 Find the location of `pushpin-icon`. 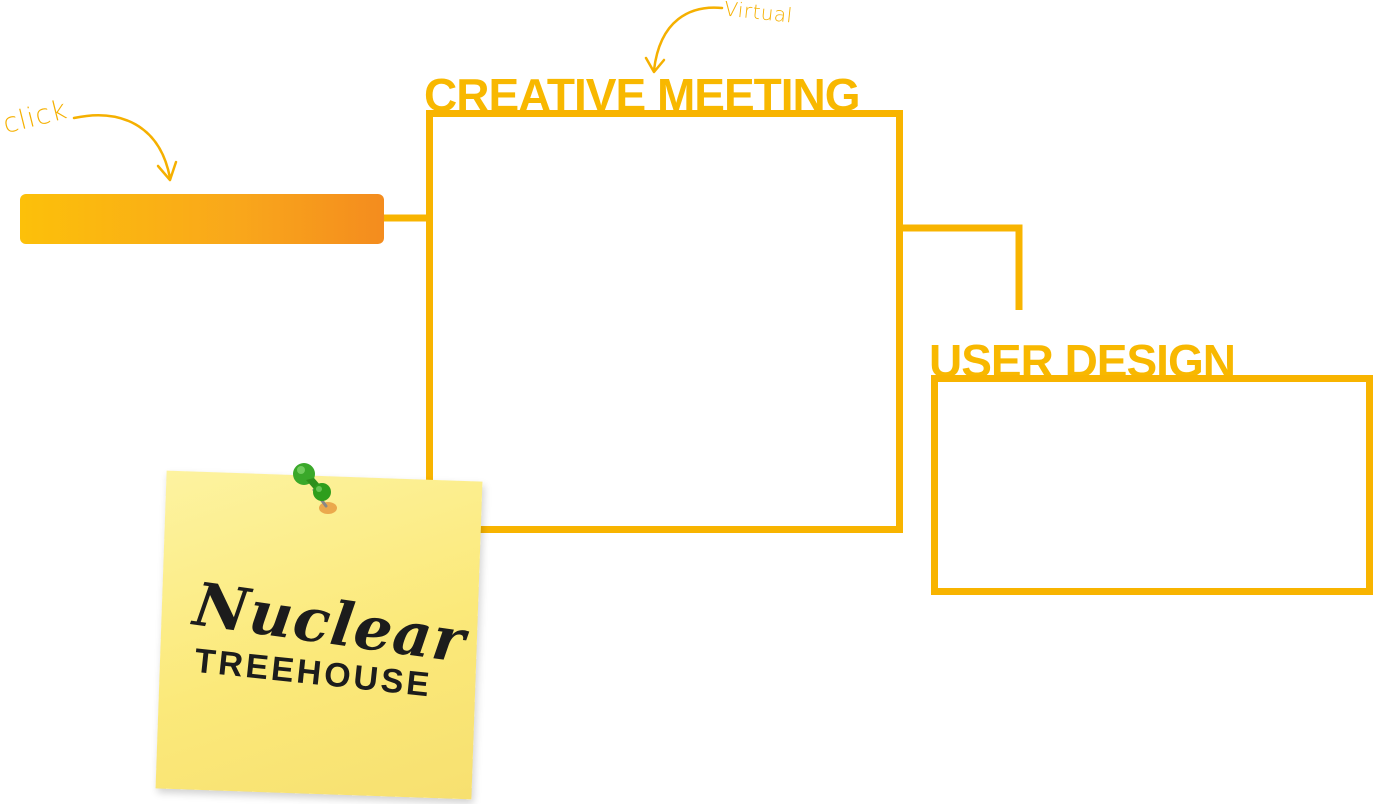

pushpin-icon is located at coordinates (315, 488).